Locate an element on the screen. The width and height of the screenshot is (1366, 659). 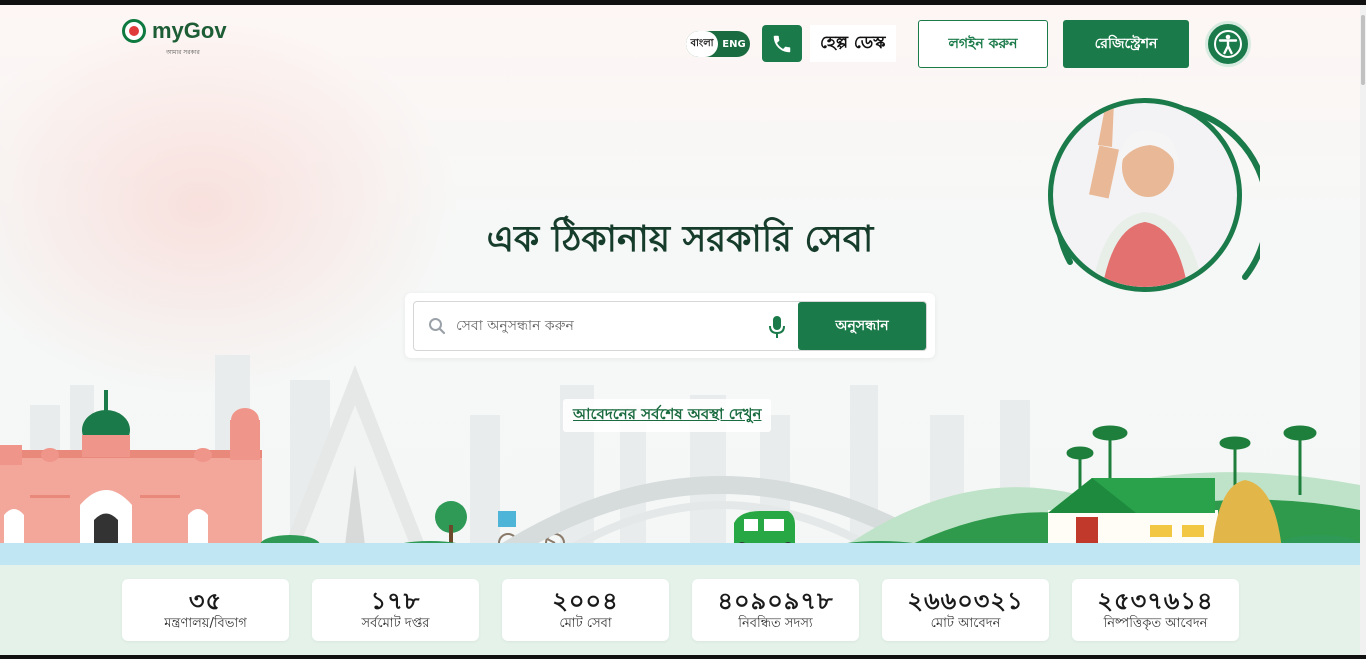
stat-label: মন্ত্রণালয়/বিভাগ is located at coordinates (205, 623).